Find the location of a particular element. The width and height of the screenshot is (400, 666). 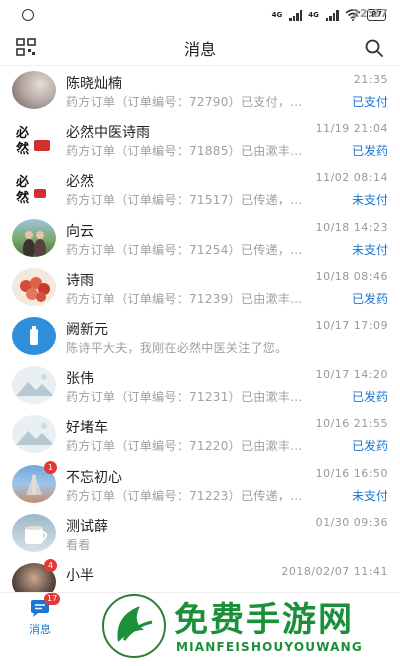

contact-name: 阙新元 is located at coordinates (87, 329).